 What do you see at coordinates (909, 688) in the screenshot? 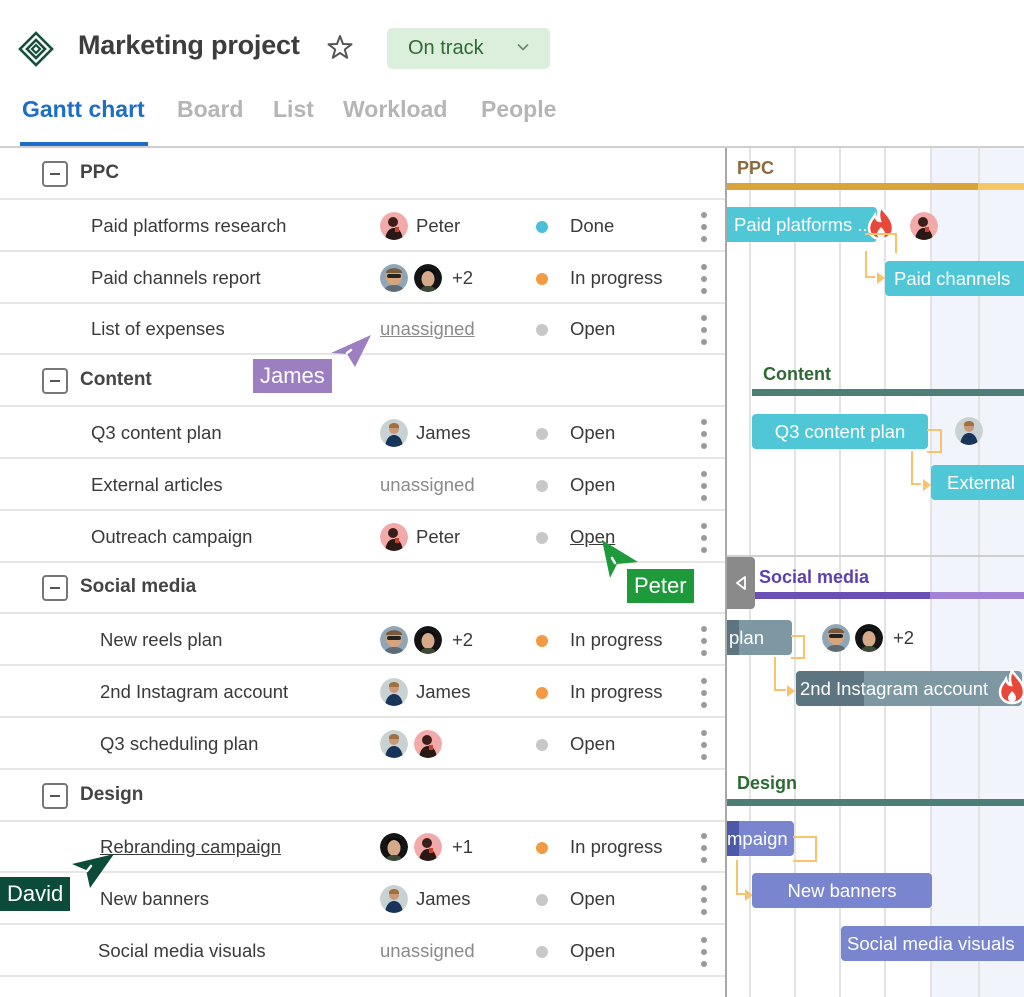
I see `gantt-bar-2nd-instagram: 2nd Instagram account` at bounding box center [909, 688].